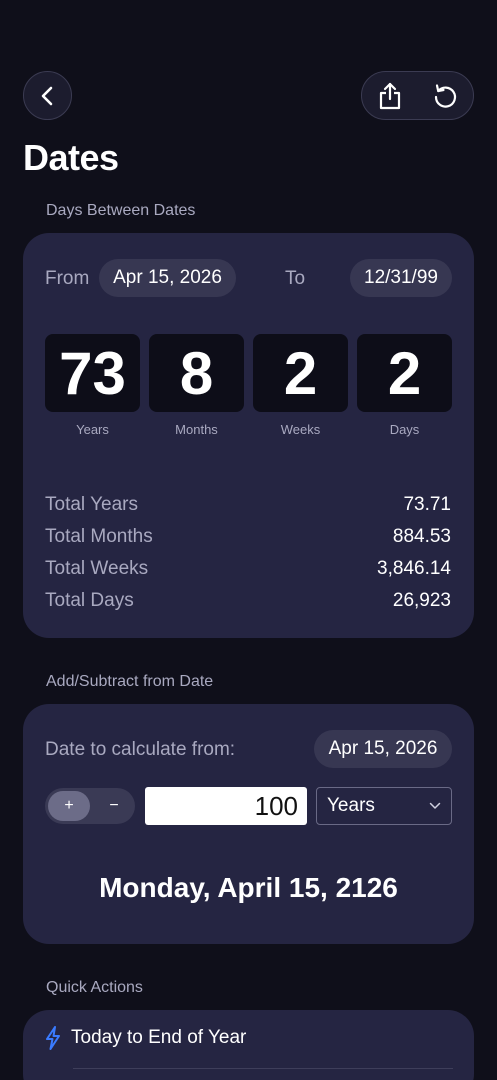 The image size is (497, 1080). What do you see at coordinates (263, 1068) in the screenshot?
I see `divider` at bounding box center [263, 1068].